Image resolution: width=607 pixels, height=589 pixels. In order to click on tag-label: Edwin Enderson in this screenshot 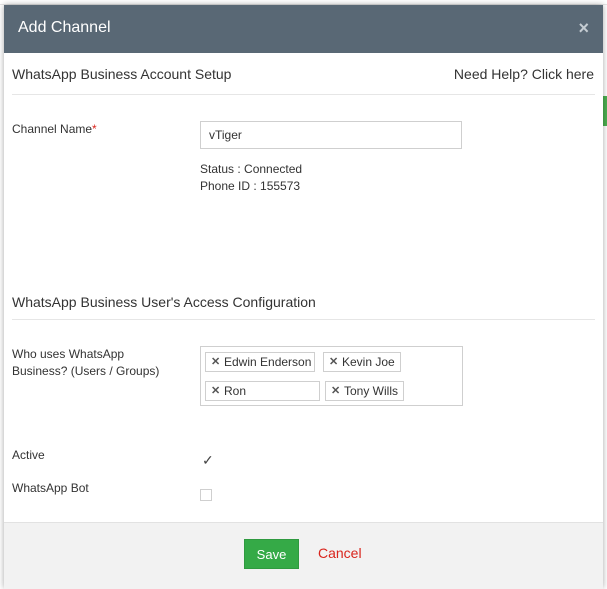, I will do `click(268, 362)`.